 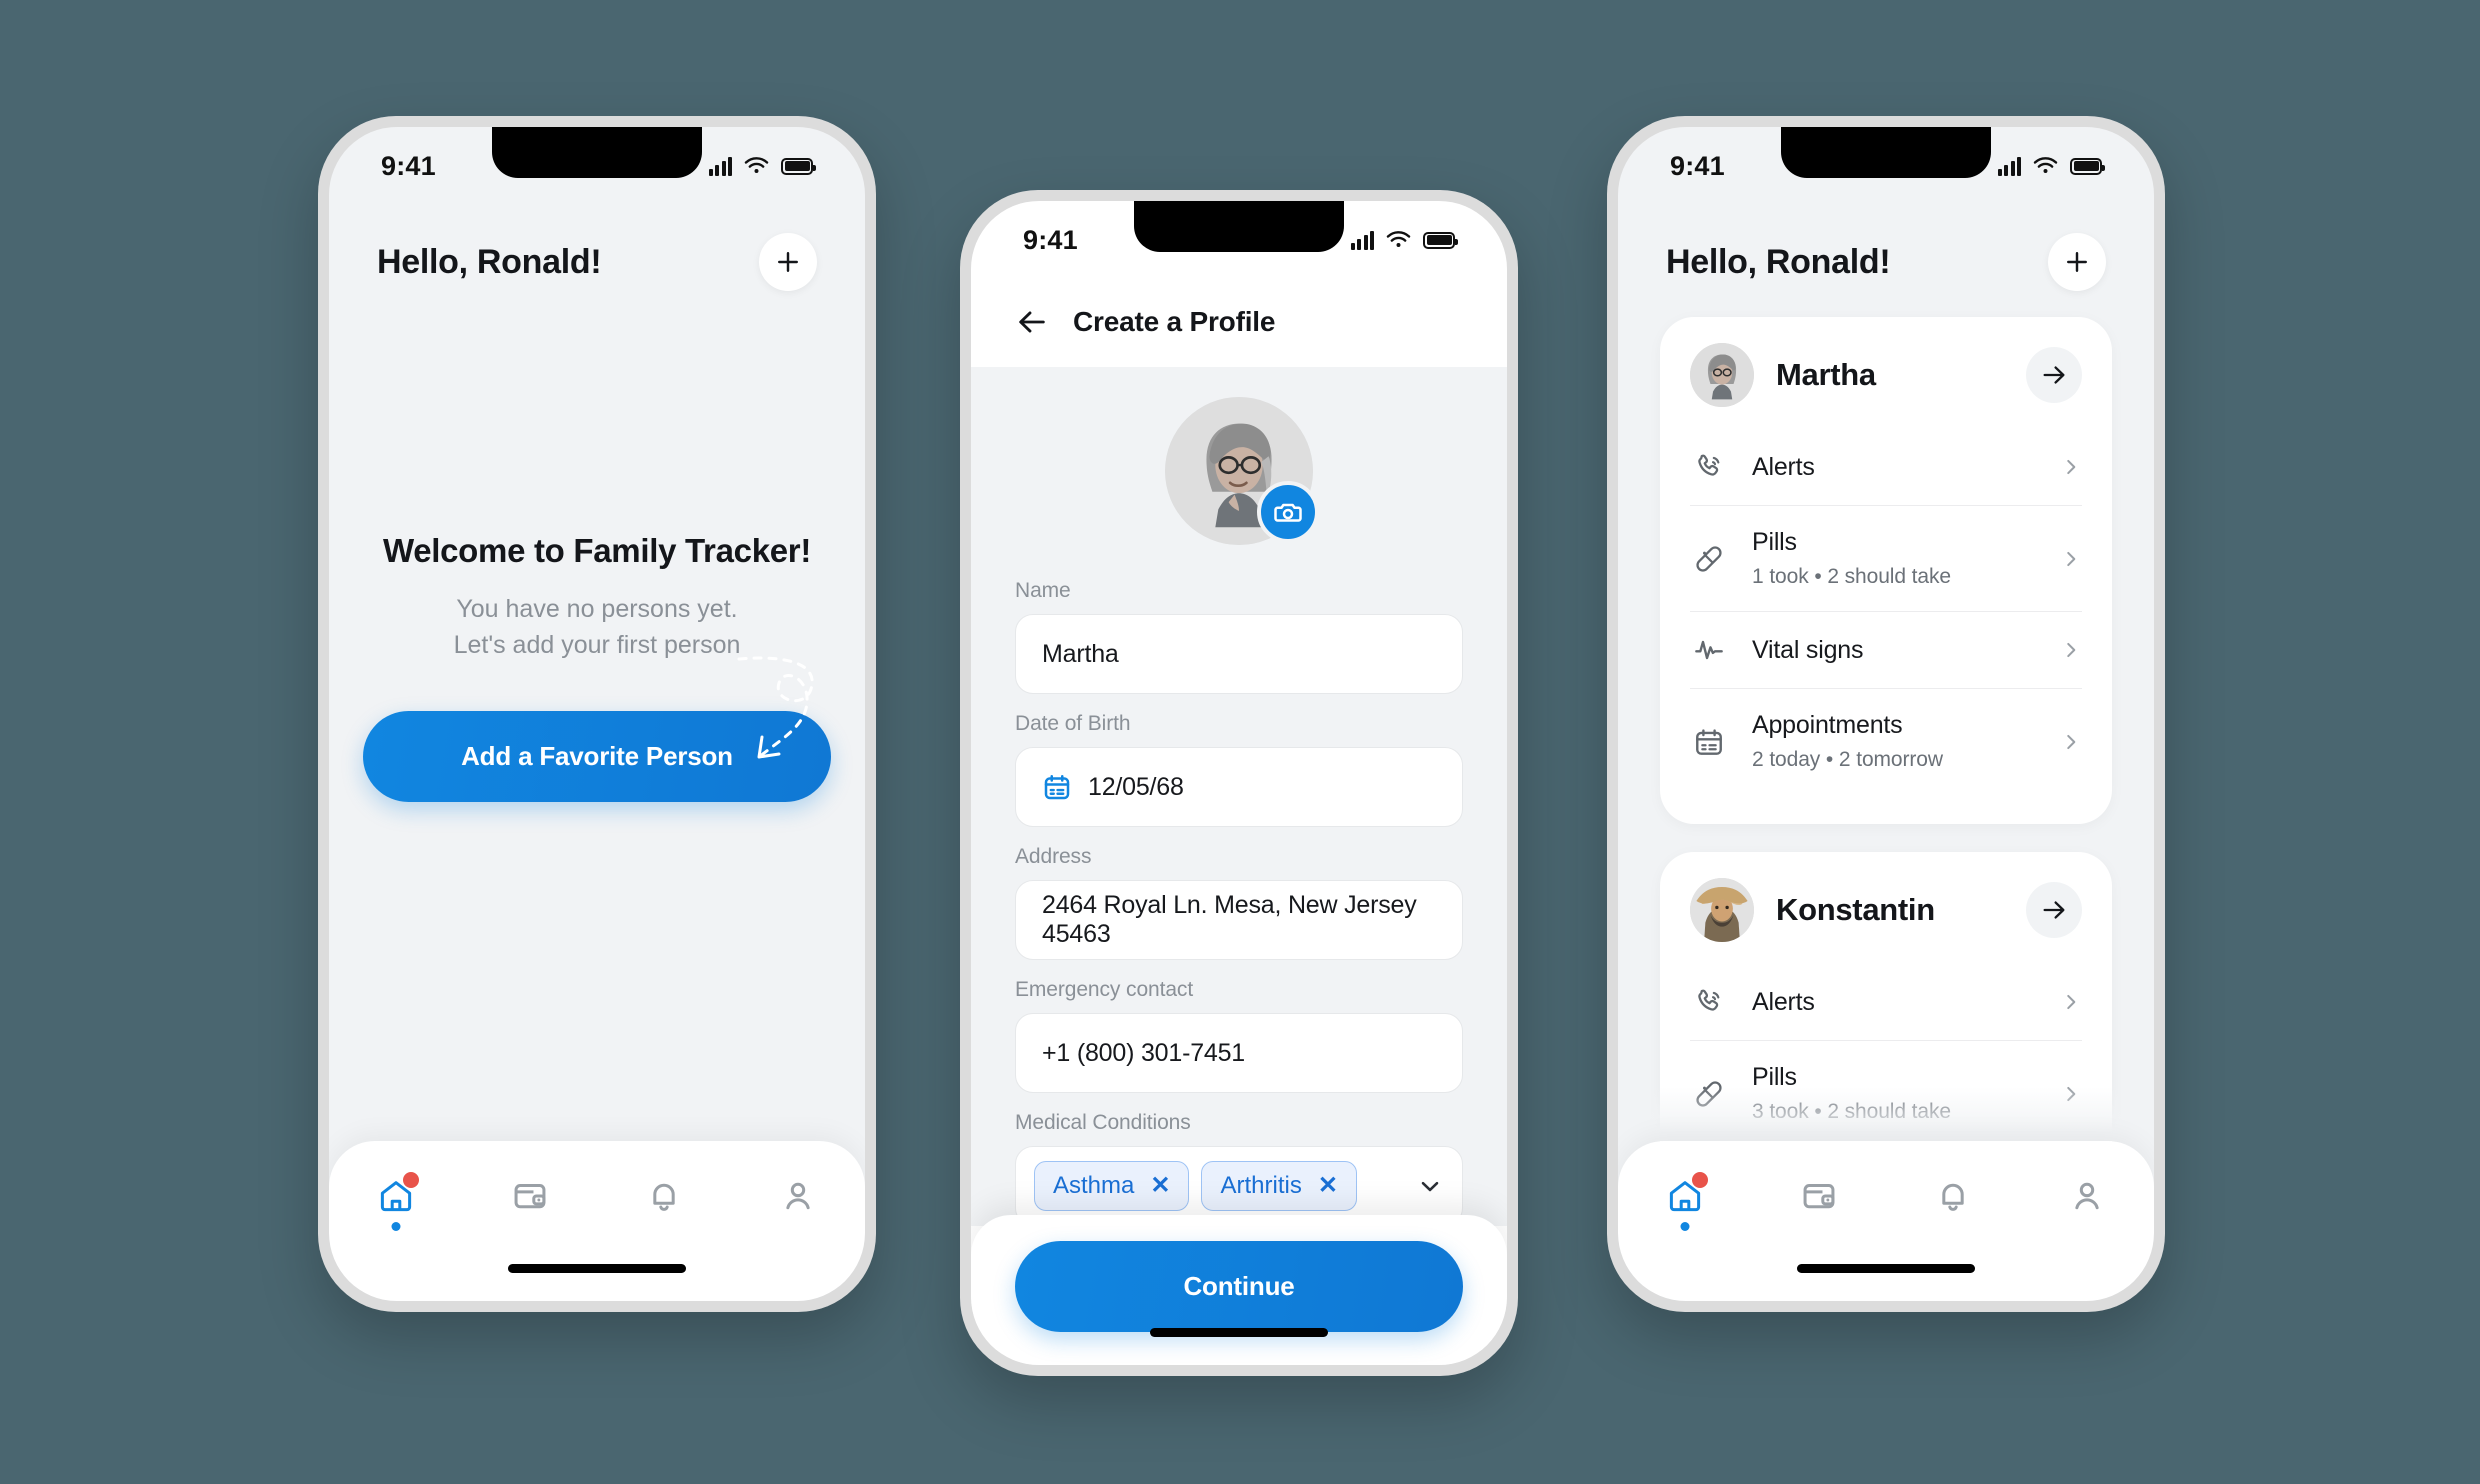 What do you see at coordinates (597, 757) in the screenshot?
I see `add-favorite-person-button: Add a Favorite Person` at bounding box center [597, 757].